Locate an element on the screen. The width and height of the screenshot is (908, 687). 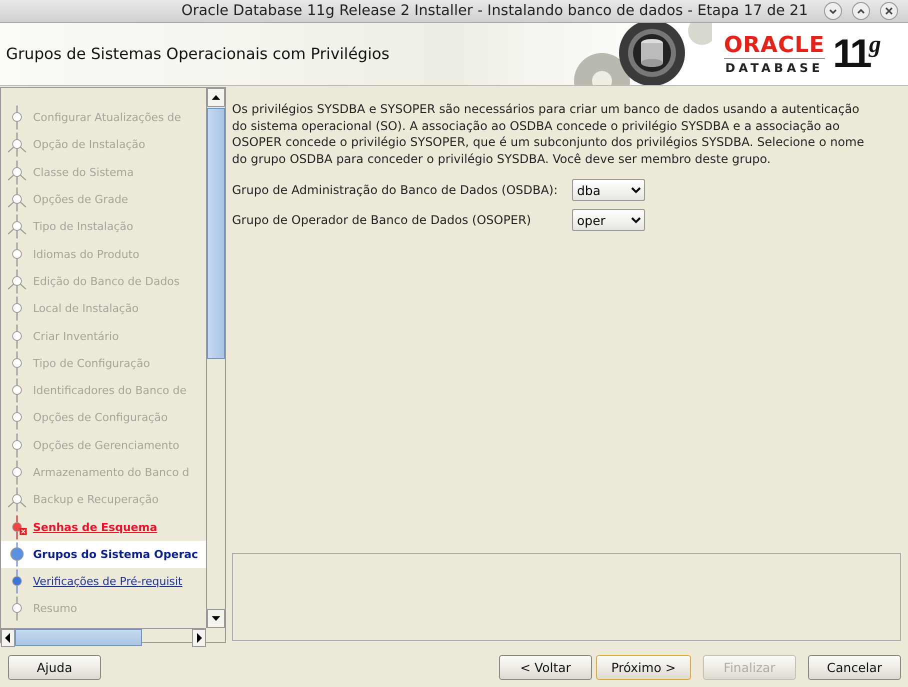
cancel-button: Cancelar is located at coordinates (854, 667).